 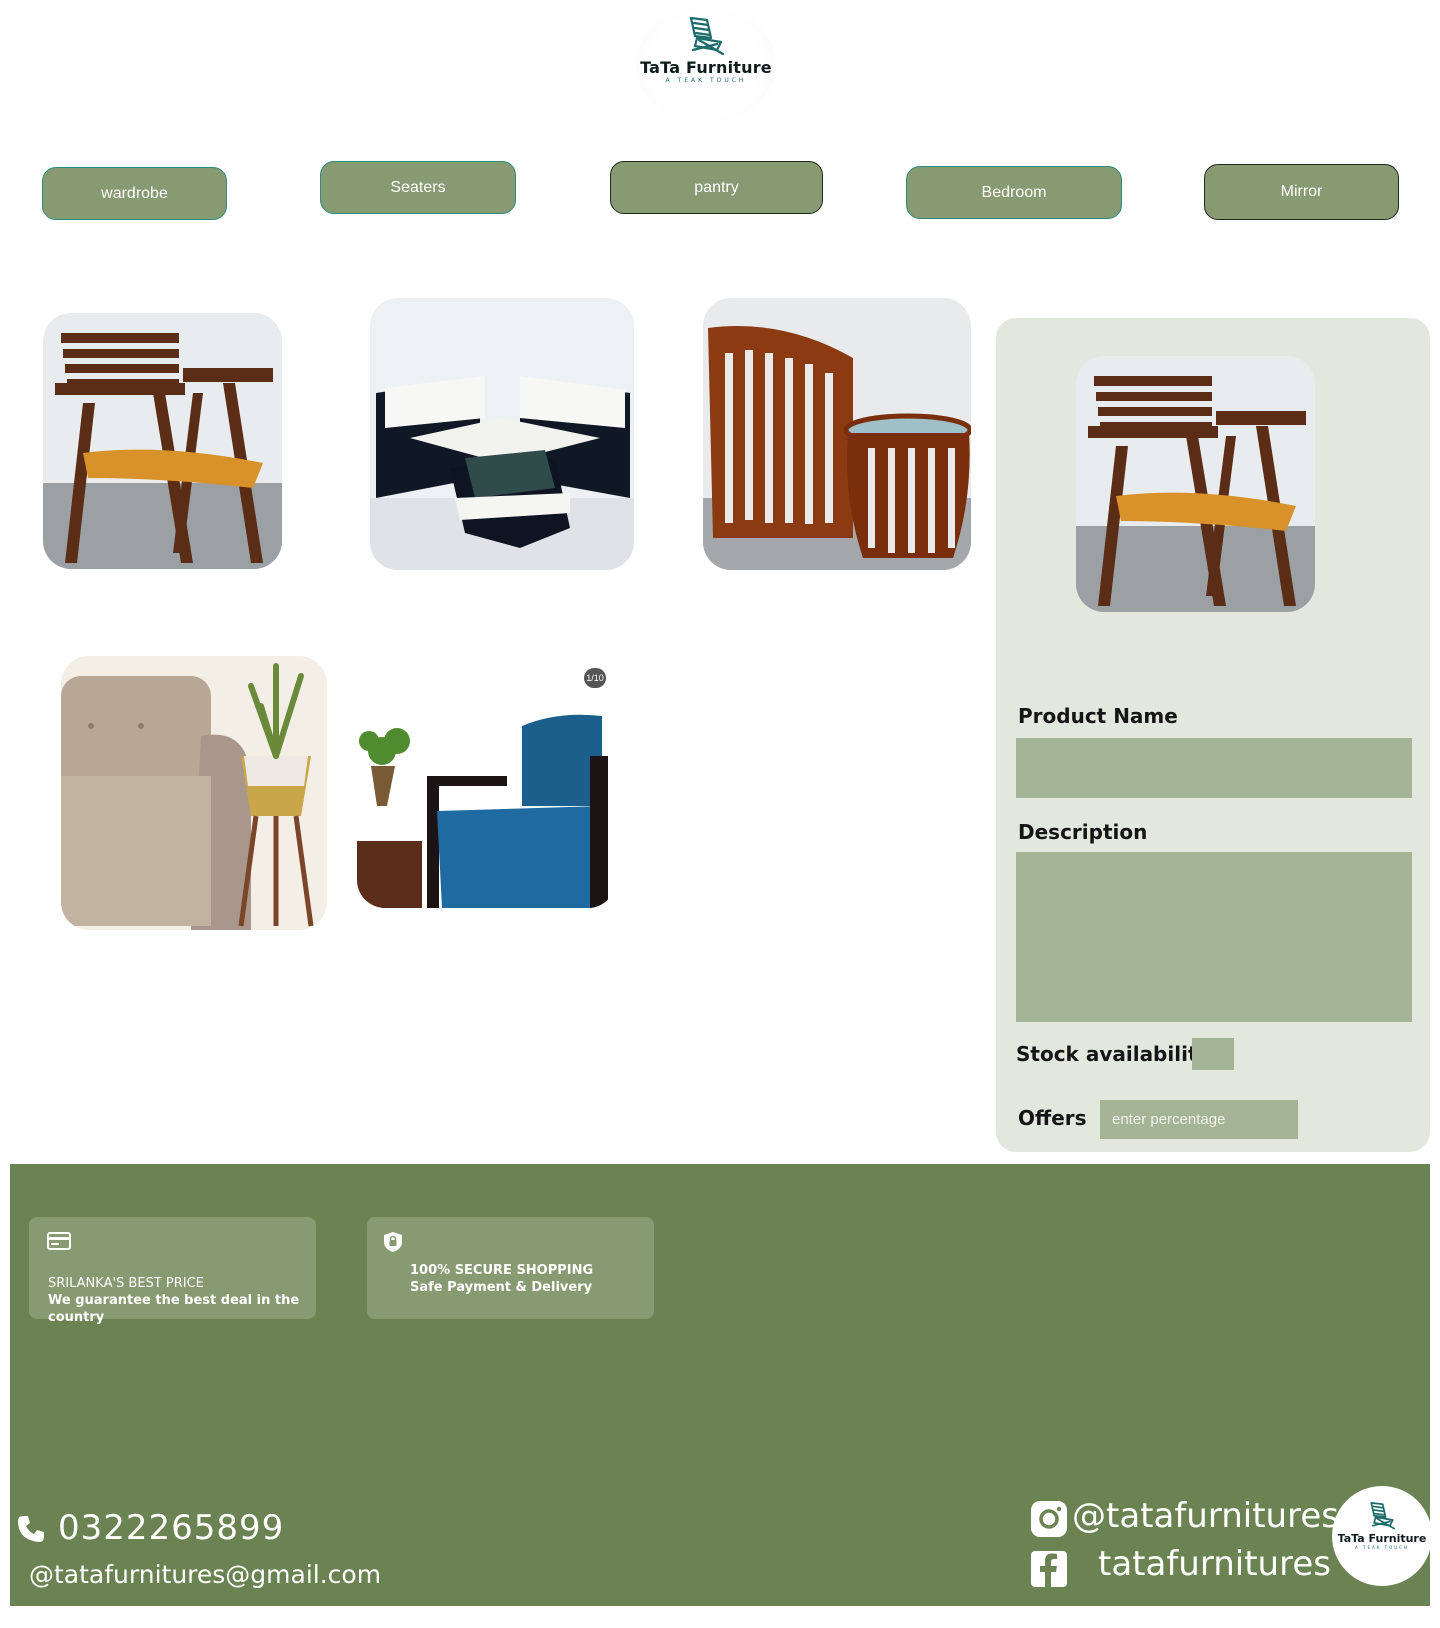 I want to click on brand-tagline: A TEAK TOUCH, so click(x=706, y=80).